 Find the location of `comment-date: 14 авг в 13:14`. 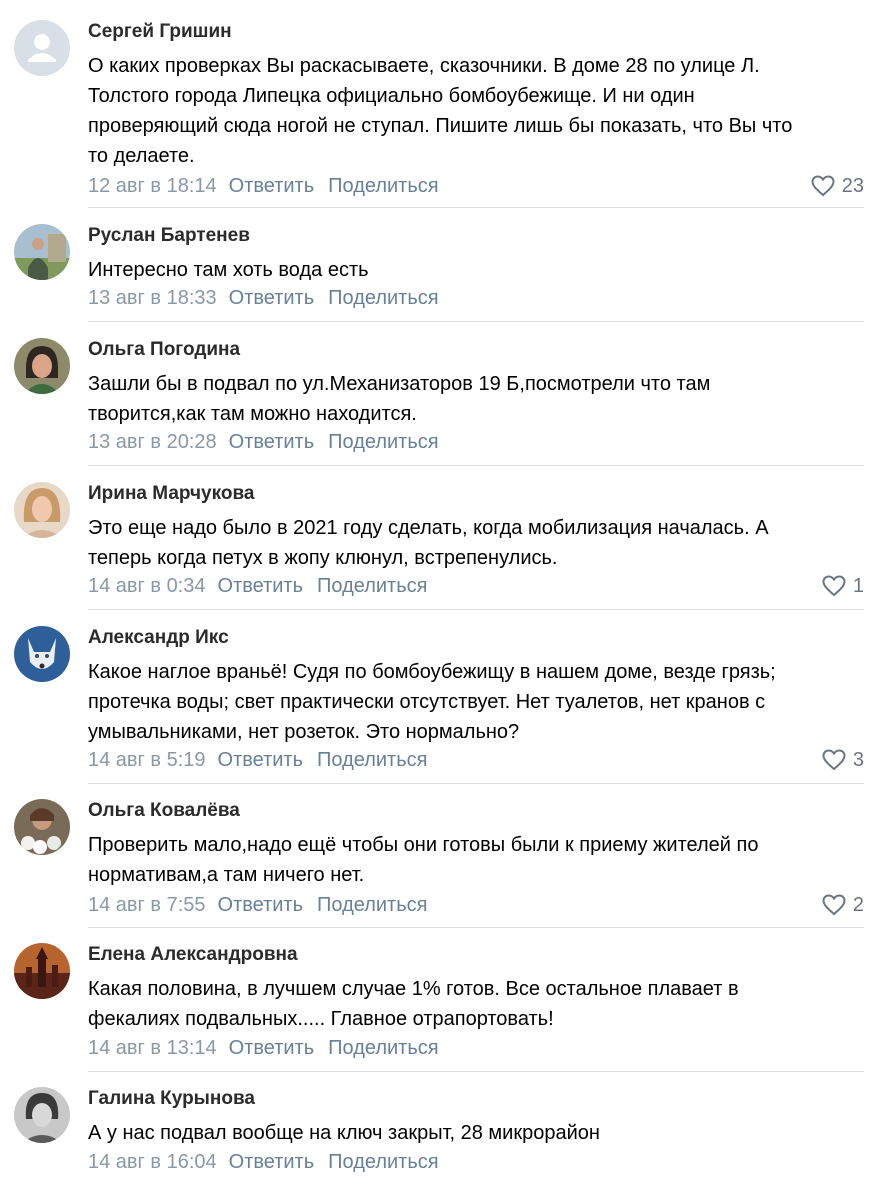

comment-date: 14 авг в 13:14 is located at coordinates (152, 1048).